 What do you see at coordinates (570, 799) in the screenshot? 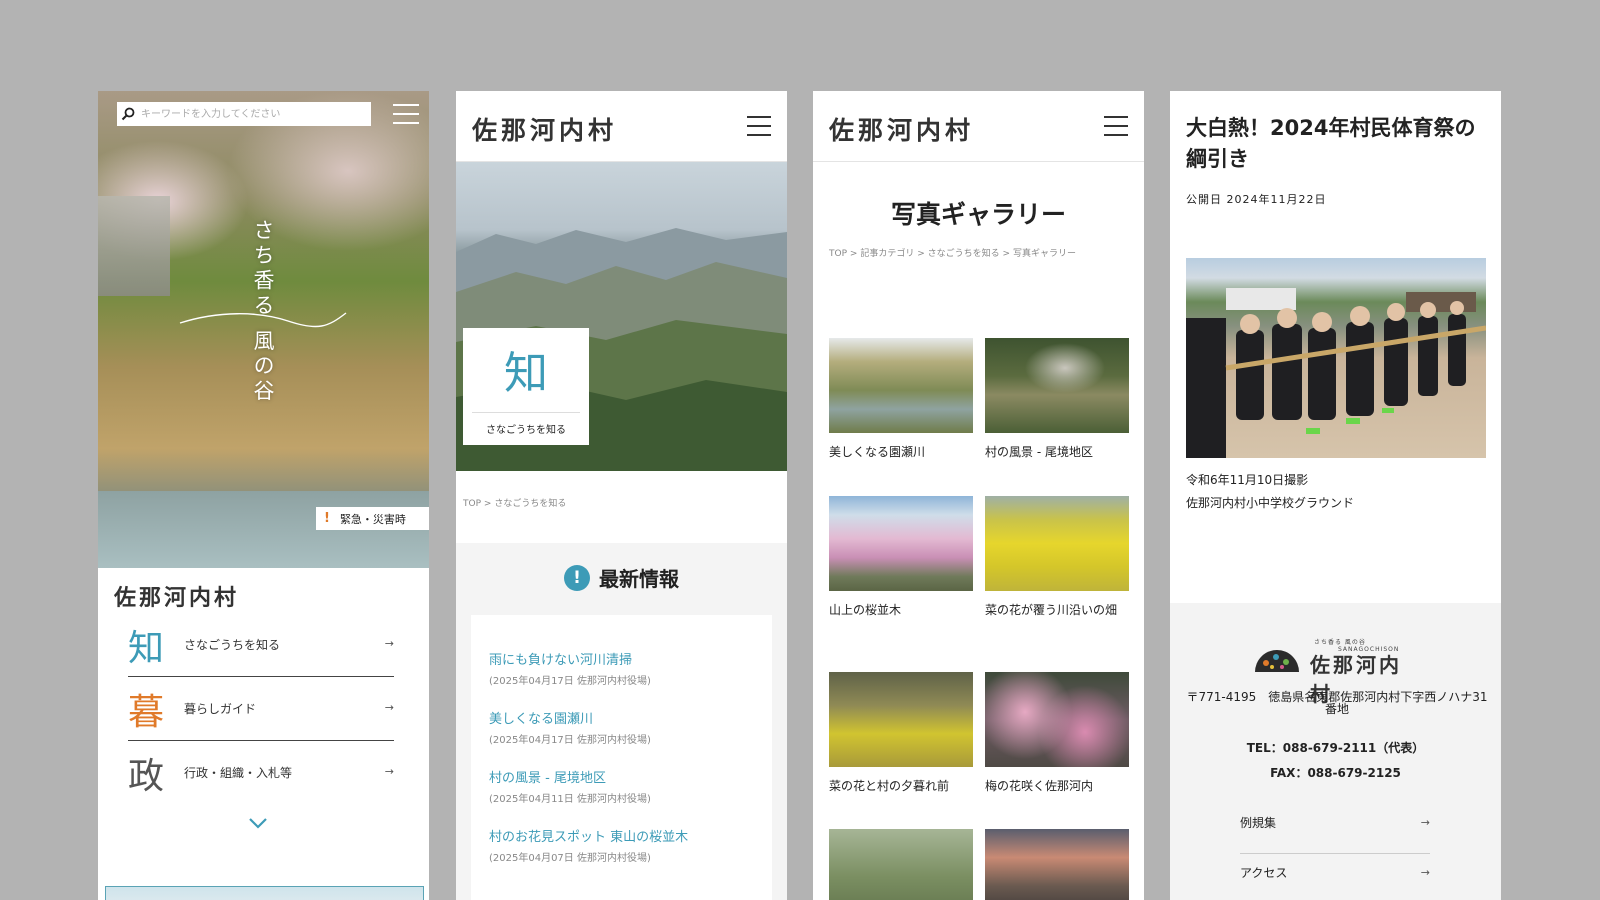
I see `news-meta: (2025年04月11日 佐那河内村役場)` at bounding box center [570, 799].